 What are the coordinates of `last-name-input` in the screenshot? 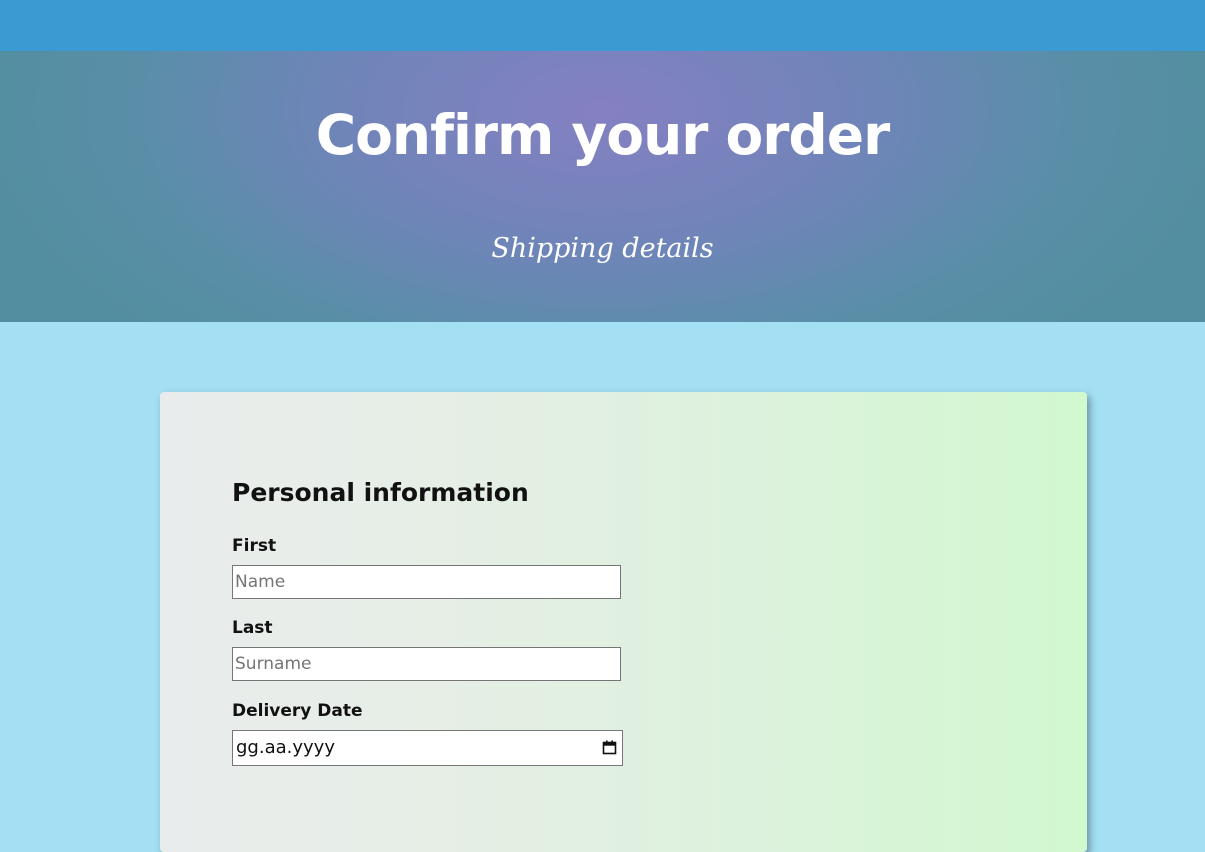 It's located at (426, 664).